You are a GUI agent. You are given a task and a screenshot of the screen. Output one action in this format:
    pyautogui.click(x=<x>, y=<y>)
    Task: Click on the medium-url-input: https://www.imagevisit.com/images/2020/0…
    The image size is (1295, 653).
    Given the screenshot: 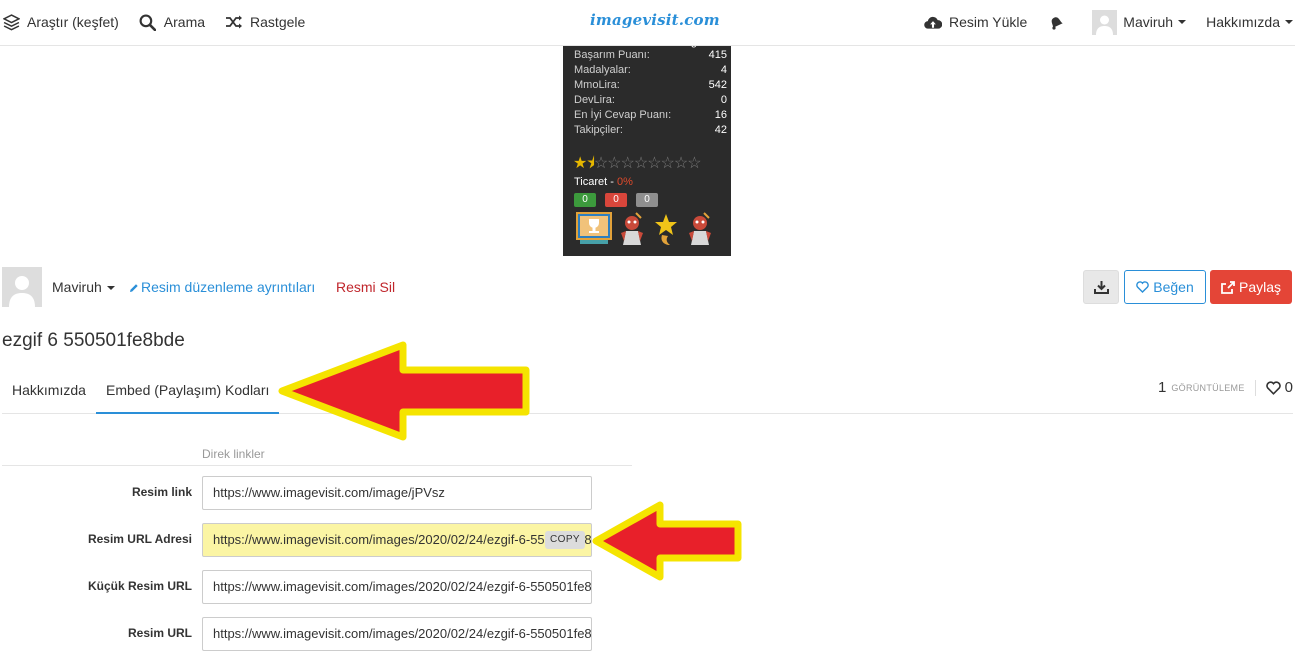 What is the action you would take?
    pyautogui.click(x=397, y=634)
    